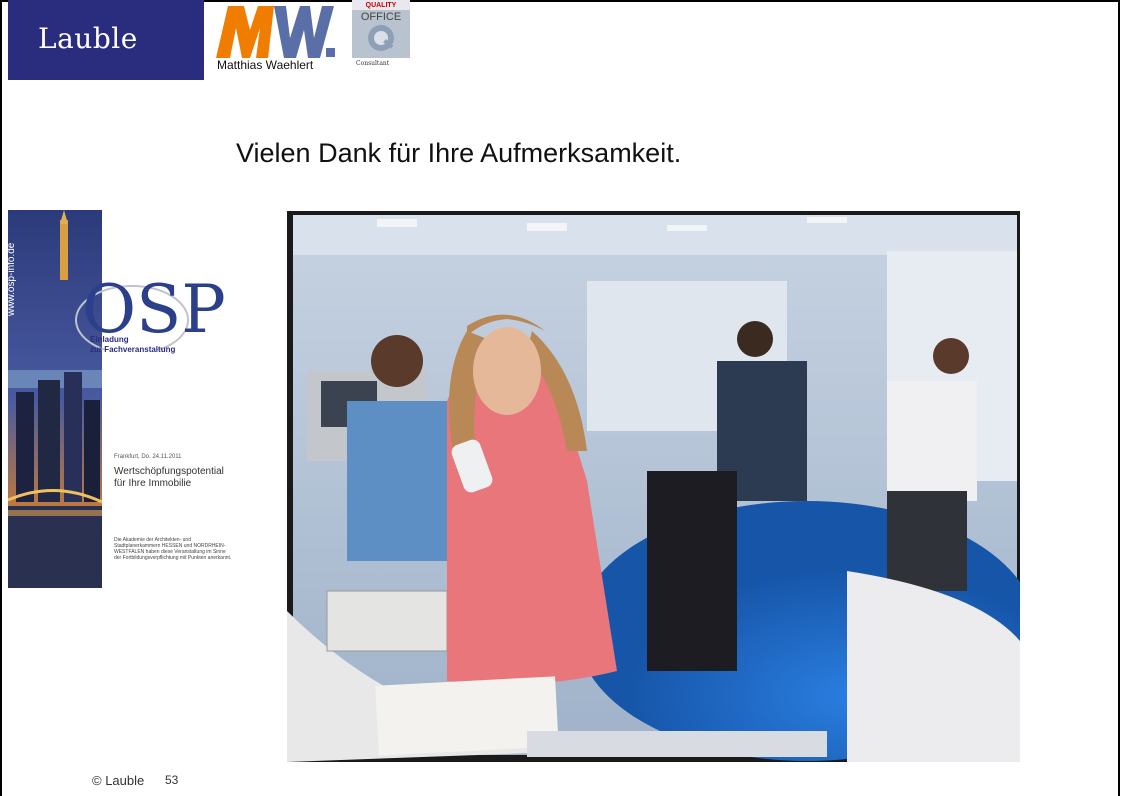 This screenshot has width=1122, height=796. What do you see at coordinates (153, 483) in the screenshot?
I see `flyer-topic-line-2: für Ihre Immobilie` at bounding box center [153, 483].